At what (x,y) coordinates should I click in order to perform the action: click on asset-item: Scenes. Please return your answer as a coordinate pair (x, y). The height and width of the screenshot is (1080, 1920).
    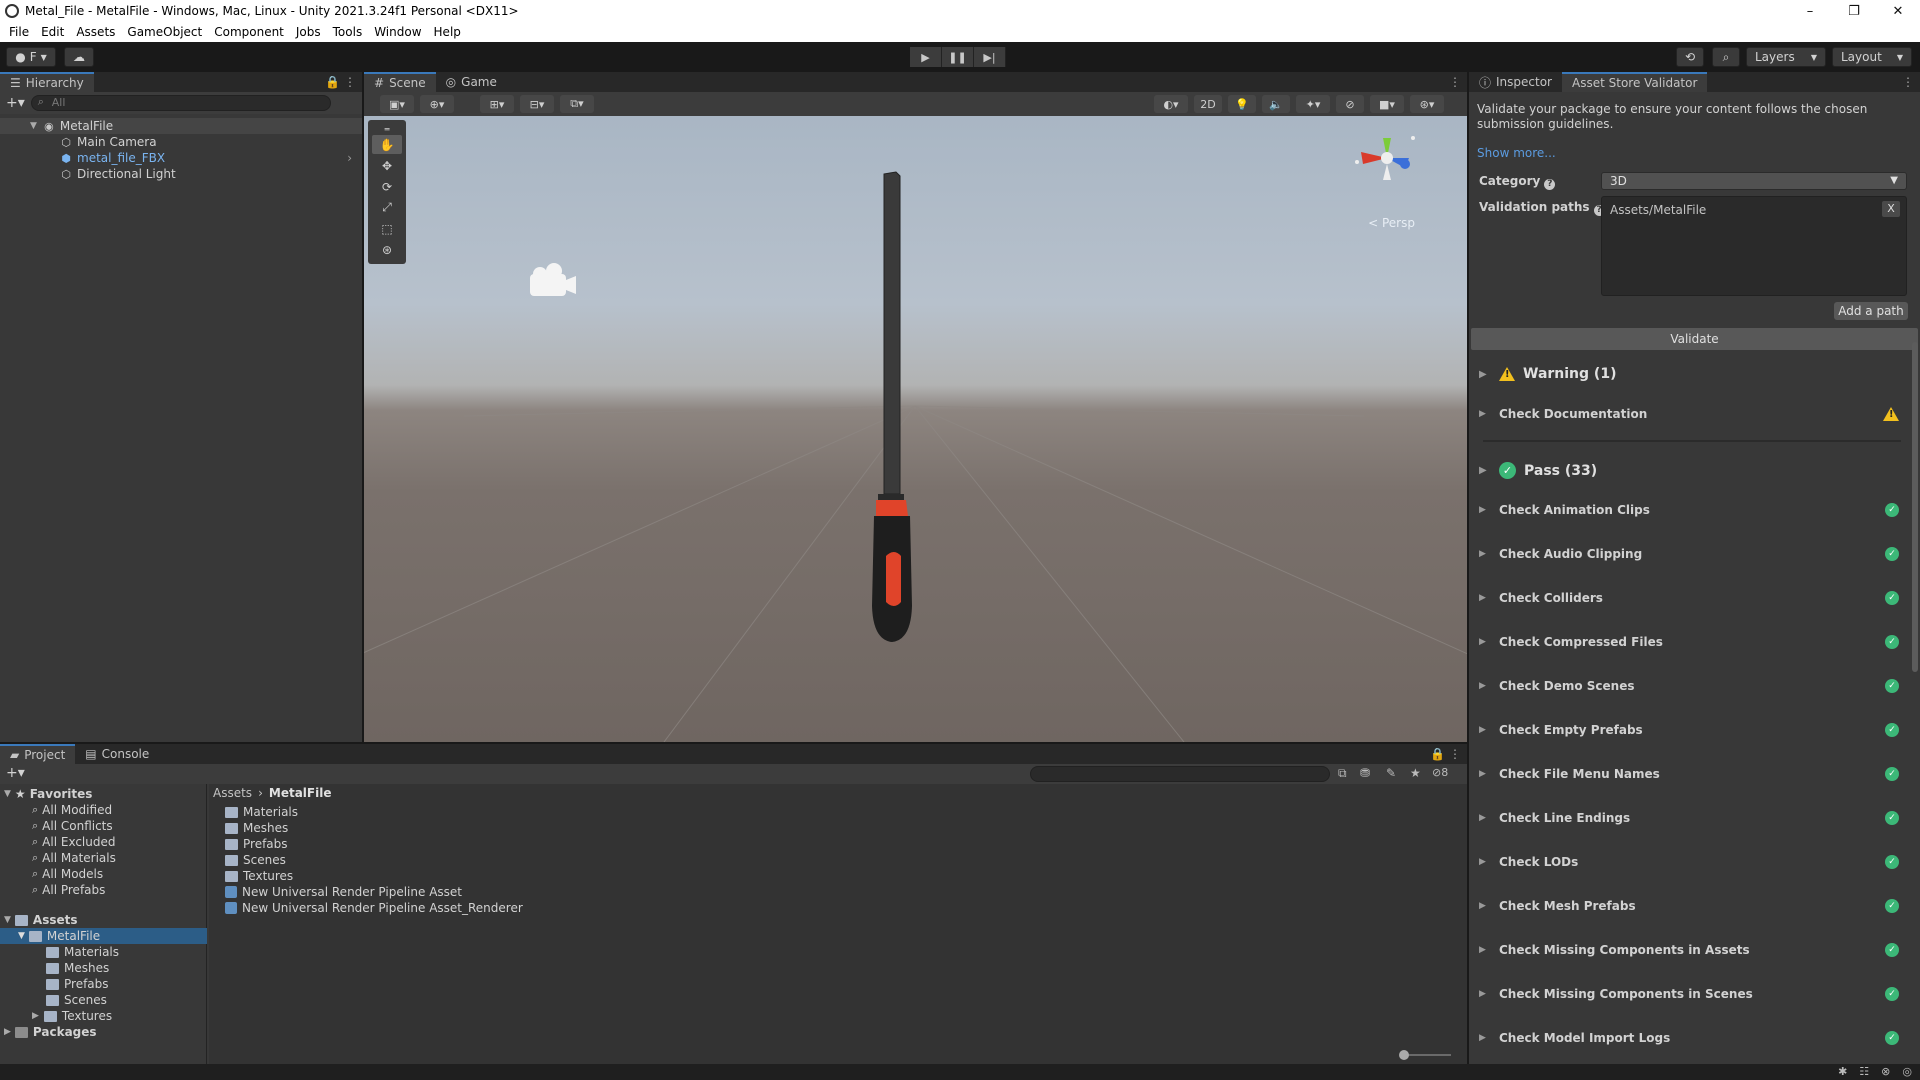
    Looking at the image, I should click on (255, 860).